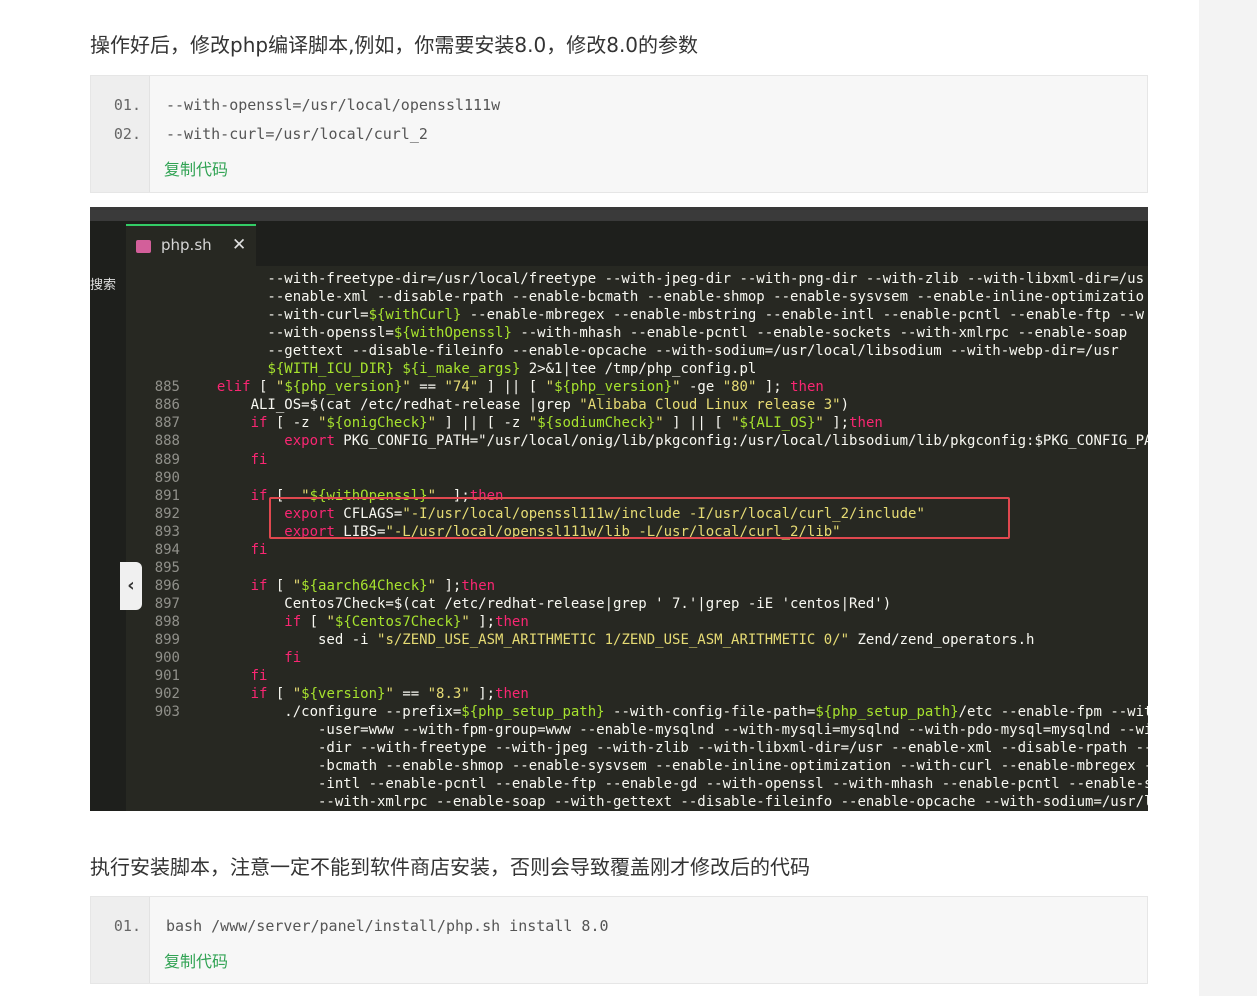 The height and width of the screenshot is (996, 1257). Describe the element at coordinates (167, 405) in the screenshot. I see `editor-line-number: 886` at that location.